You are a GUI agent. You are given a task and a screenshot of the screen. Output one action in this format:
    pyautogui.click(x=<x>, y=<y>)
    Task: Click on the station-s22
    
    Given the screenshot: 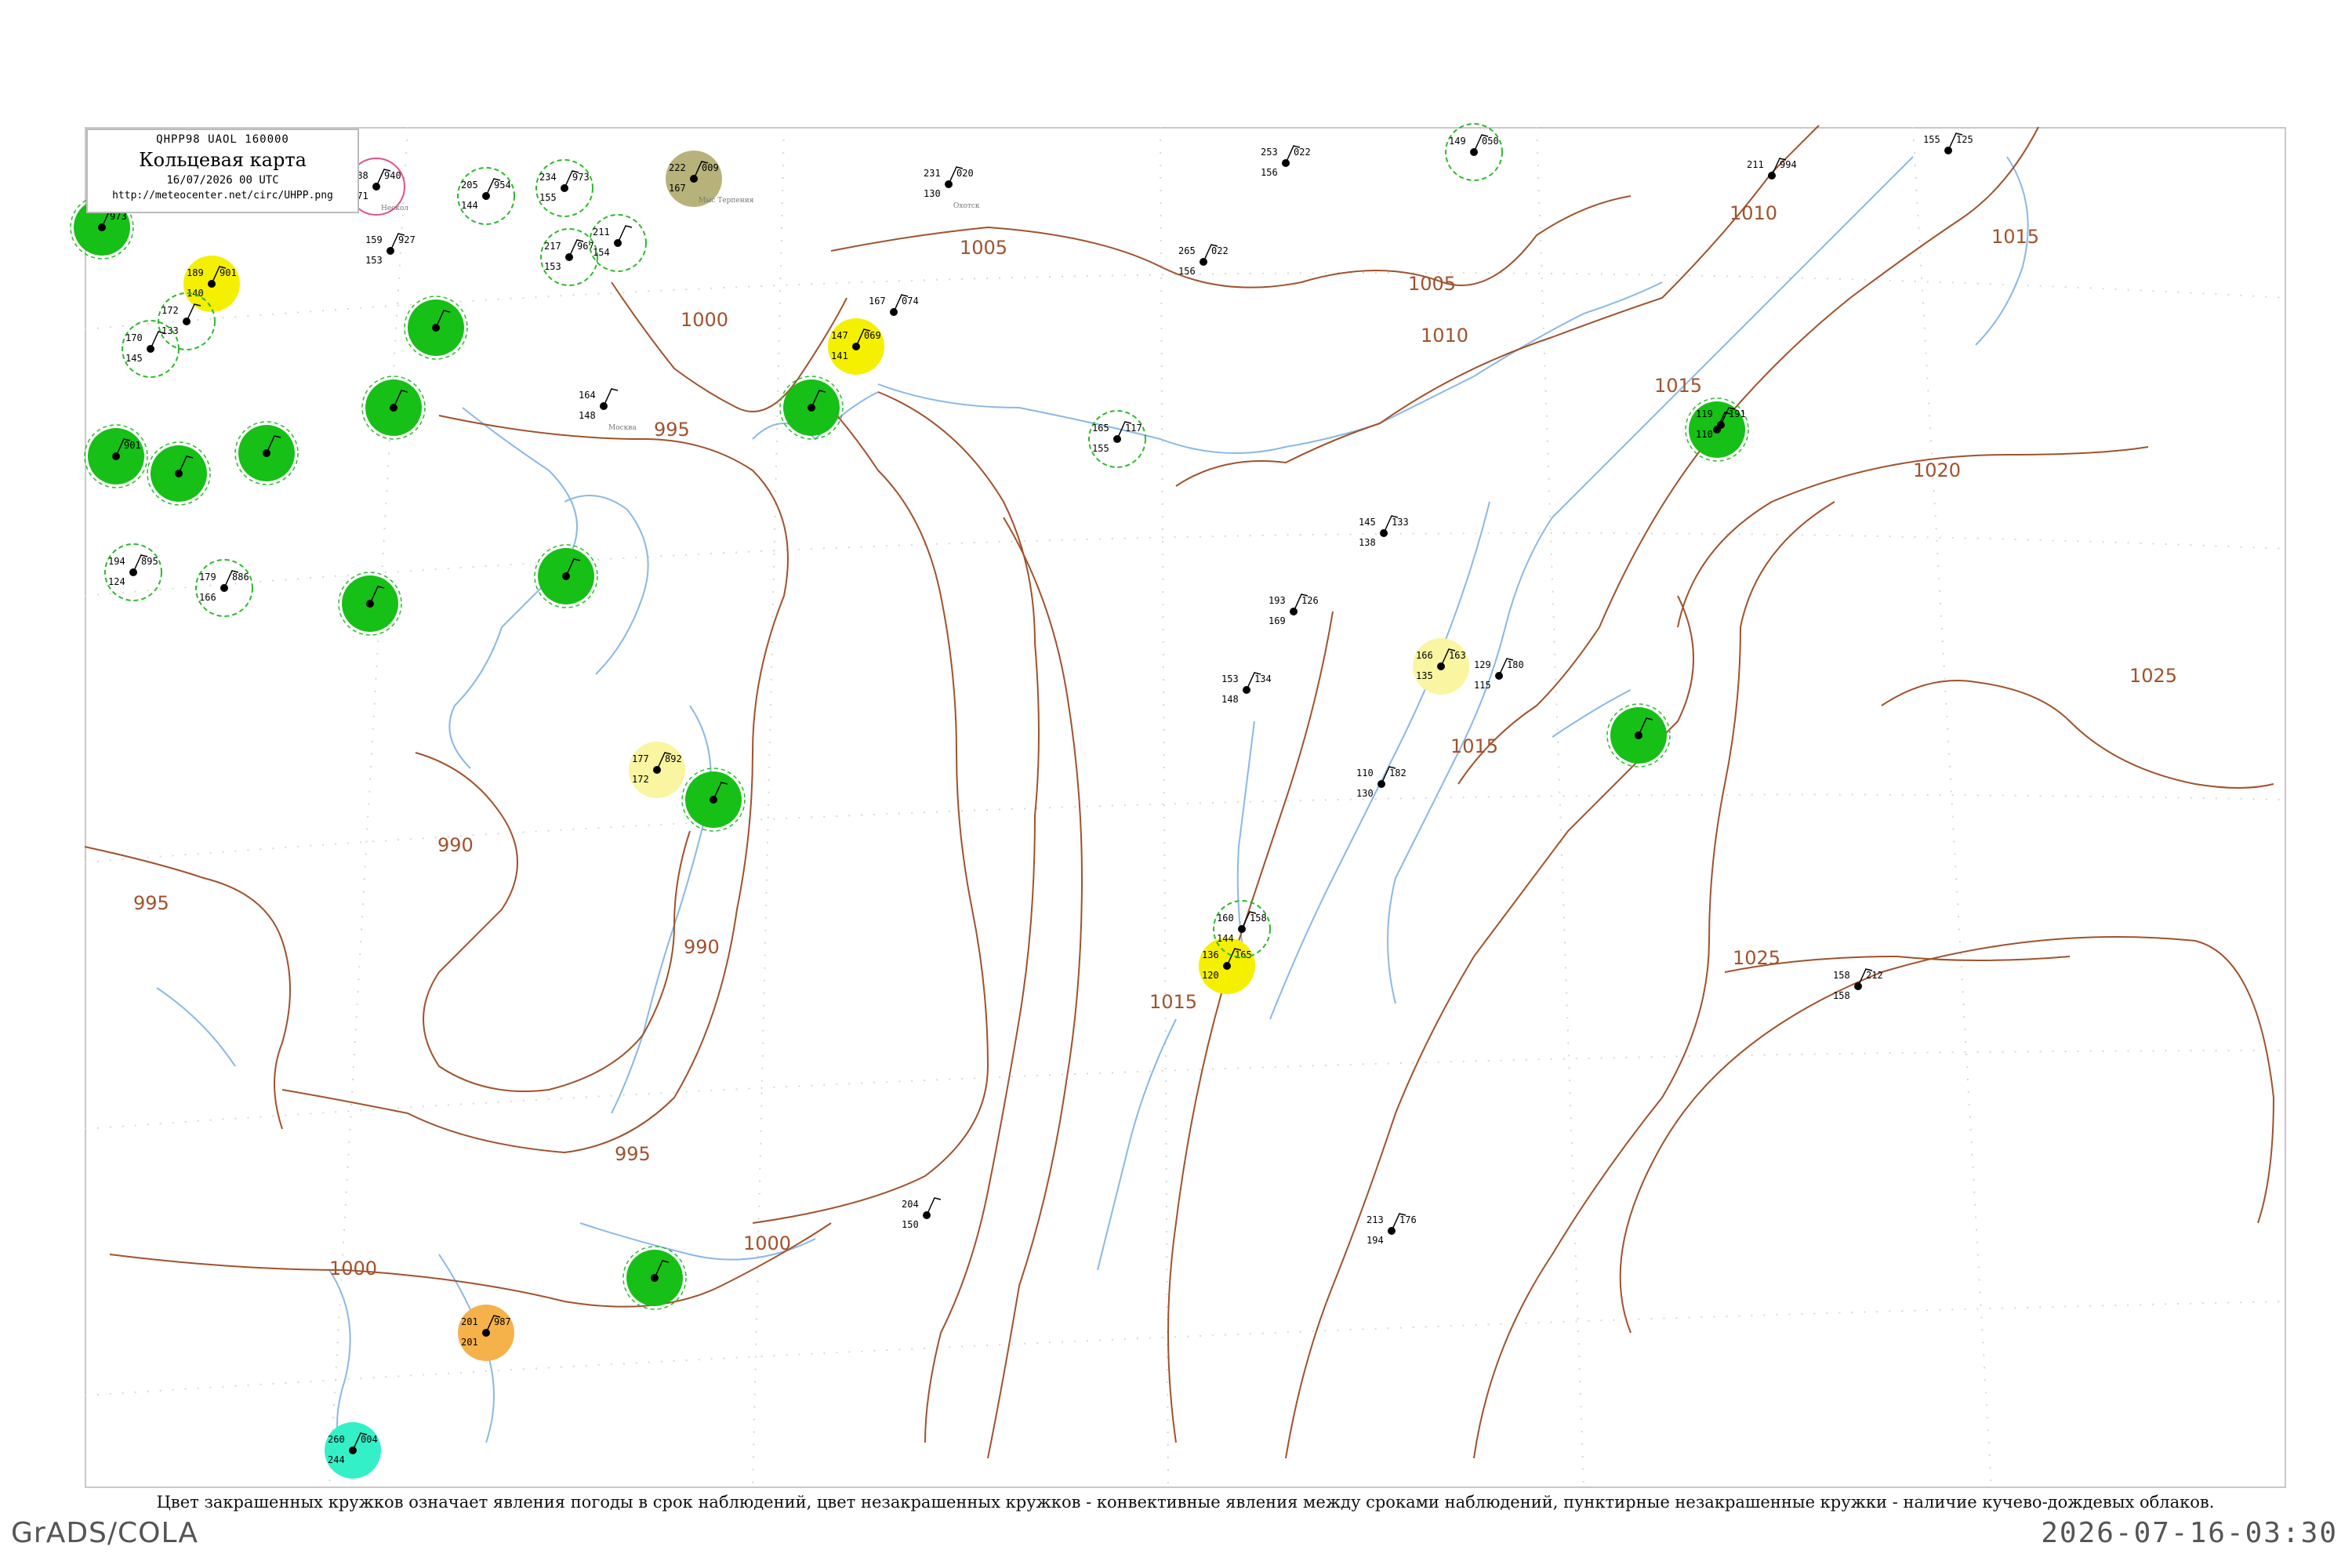 What is the action you would take?
    pyautogui.click(x=811, y=408)
    